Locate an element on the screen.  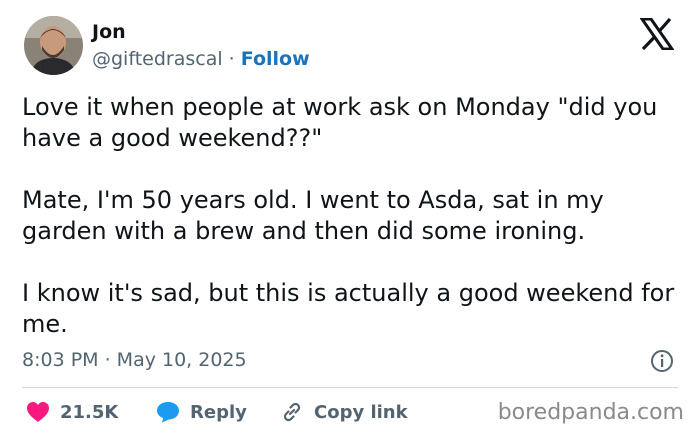
reply-label: Reply is located at coordinates (218, 412).